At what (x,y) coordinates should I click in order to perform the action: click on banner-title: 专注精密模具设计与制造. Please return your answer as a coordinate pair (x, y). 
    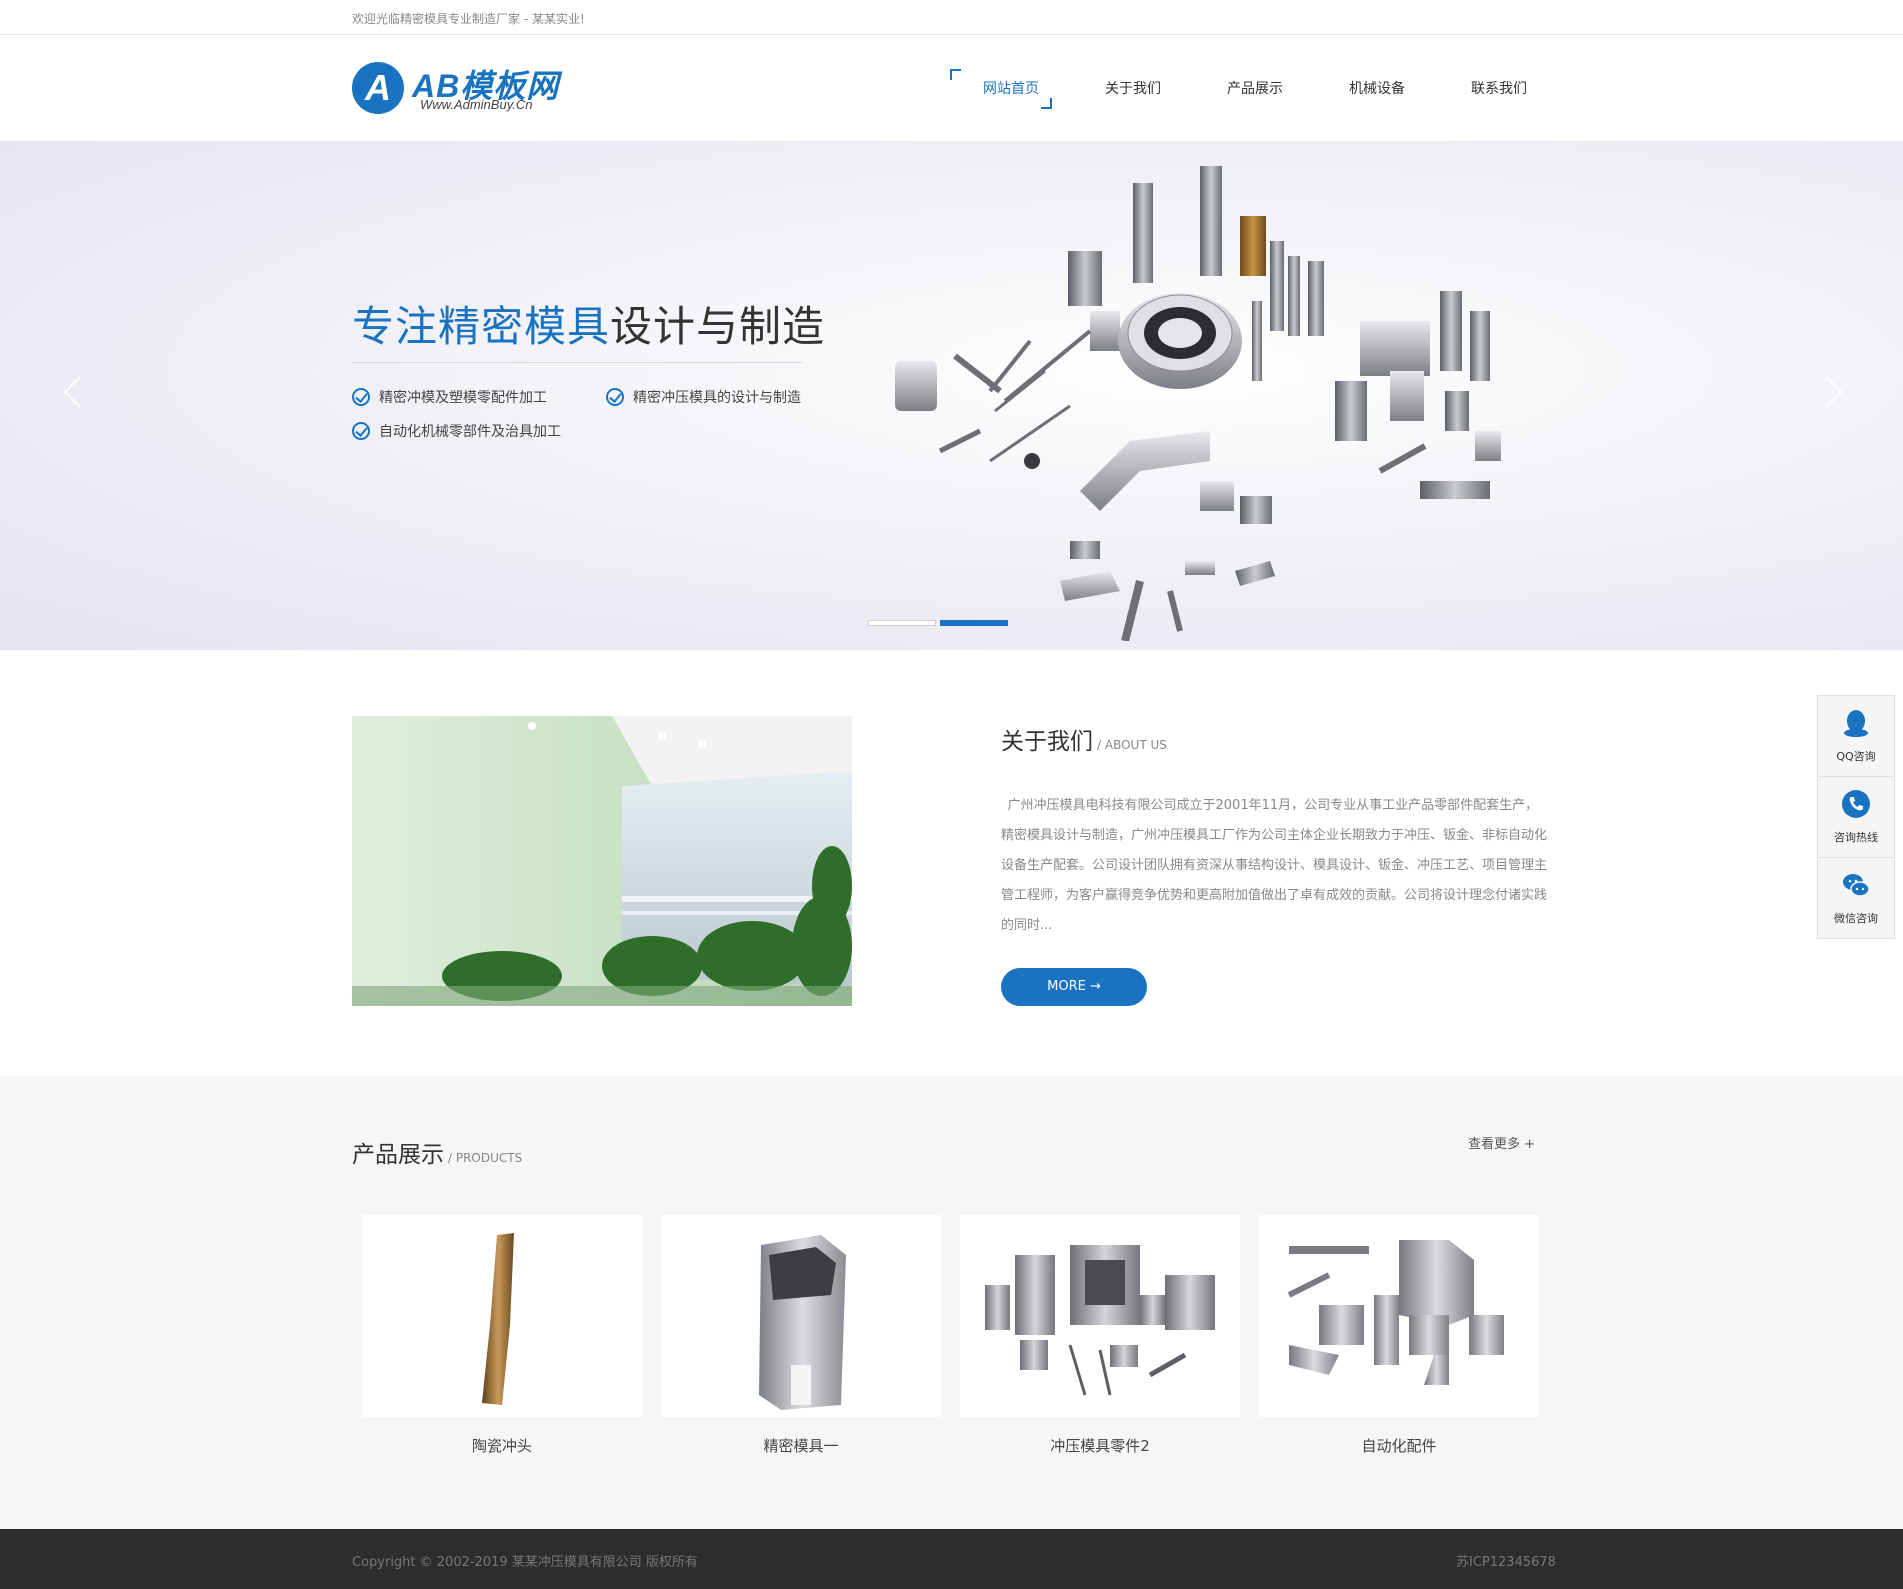
    Looking at the image, I should click on (588, 323).